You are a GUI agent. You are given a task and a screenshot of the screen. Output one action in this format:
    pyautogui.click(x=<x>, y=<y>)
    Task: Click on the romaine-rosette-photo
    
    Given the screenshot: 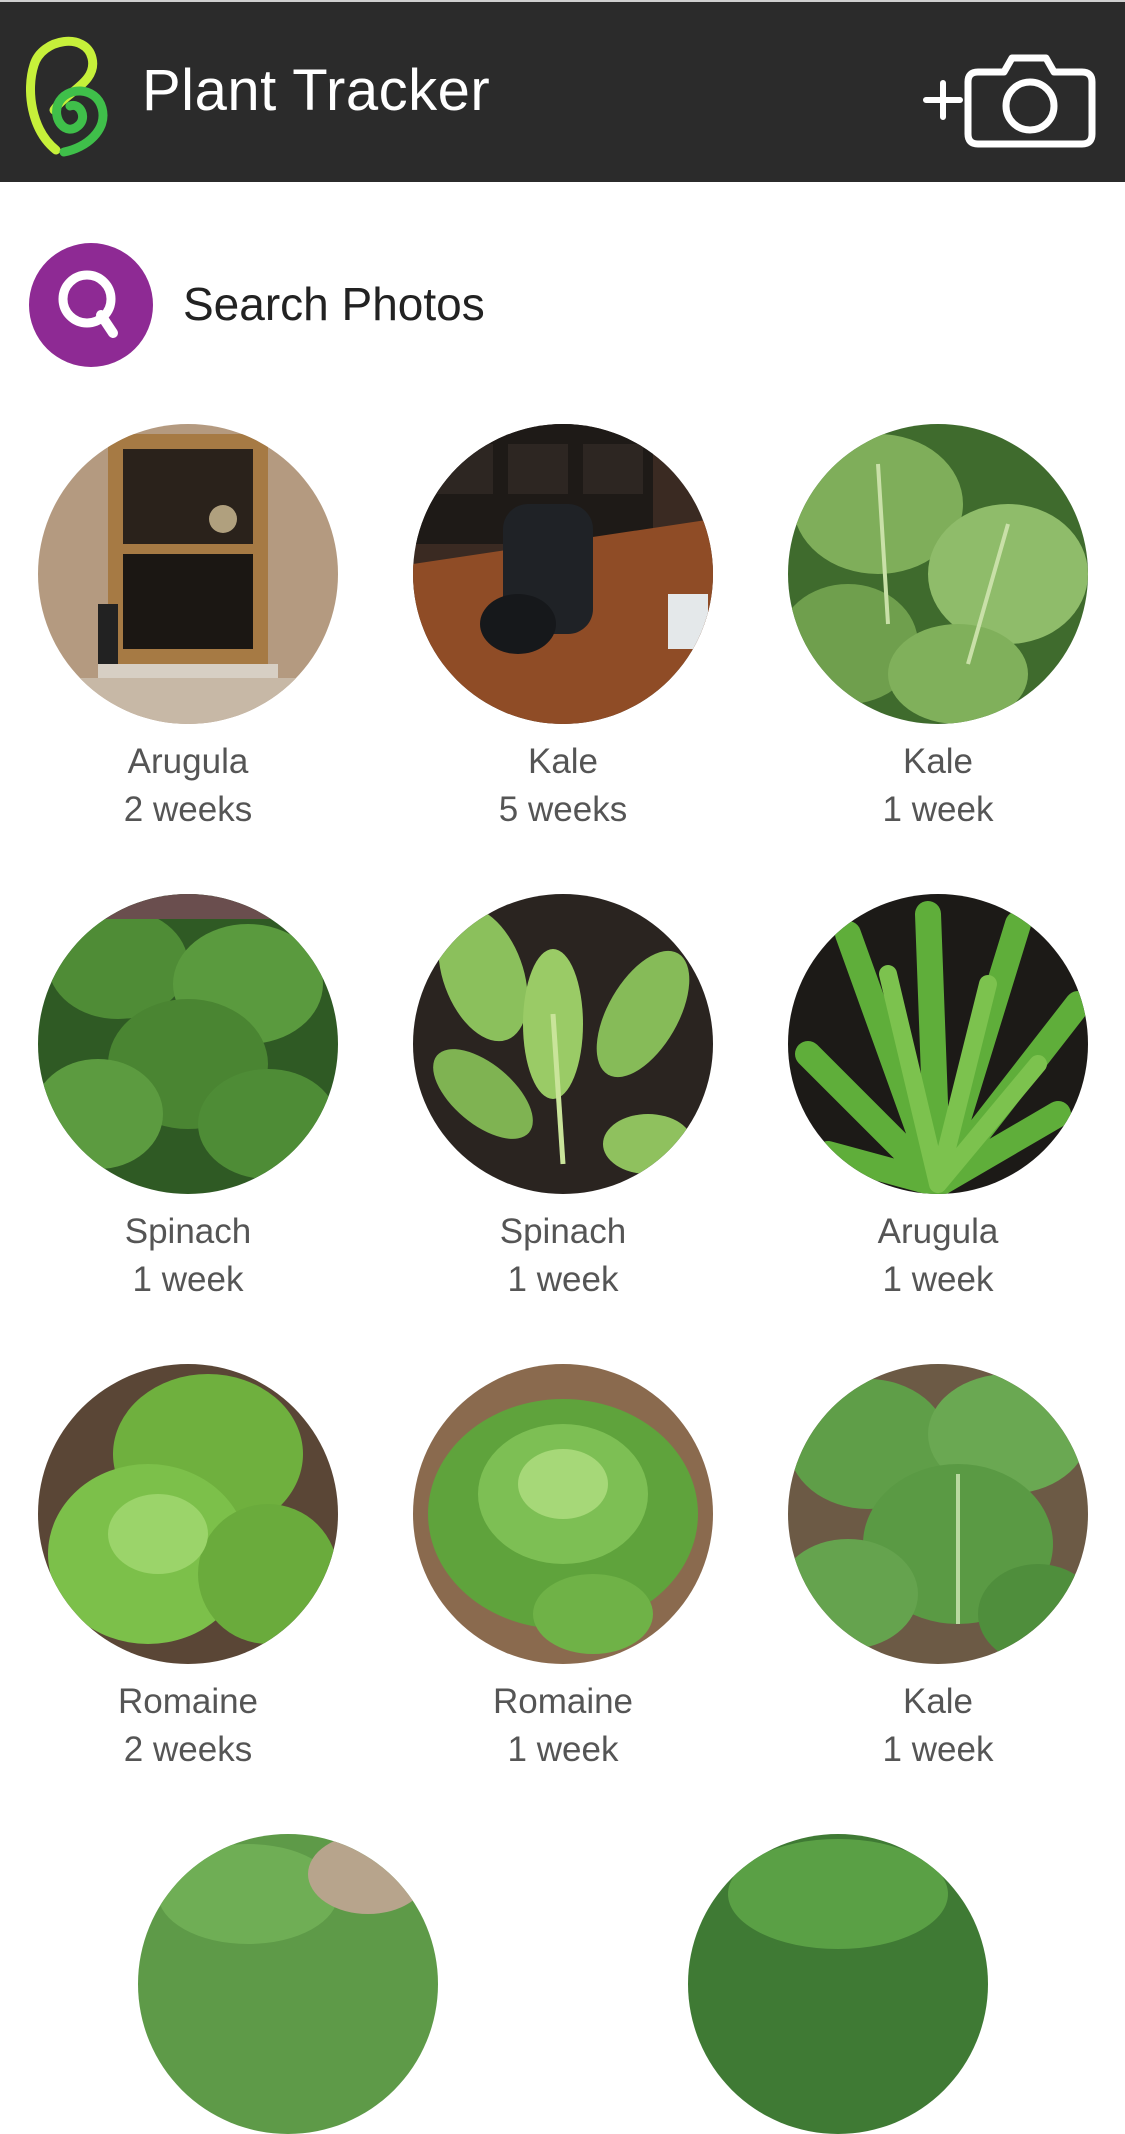 What is the action you would take?
    pyautogui.click(x=563, y=1514)
    